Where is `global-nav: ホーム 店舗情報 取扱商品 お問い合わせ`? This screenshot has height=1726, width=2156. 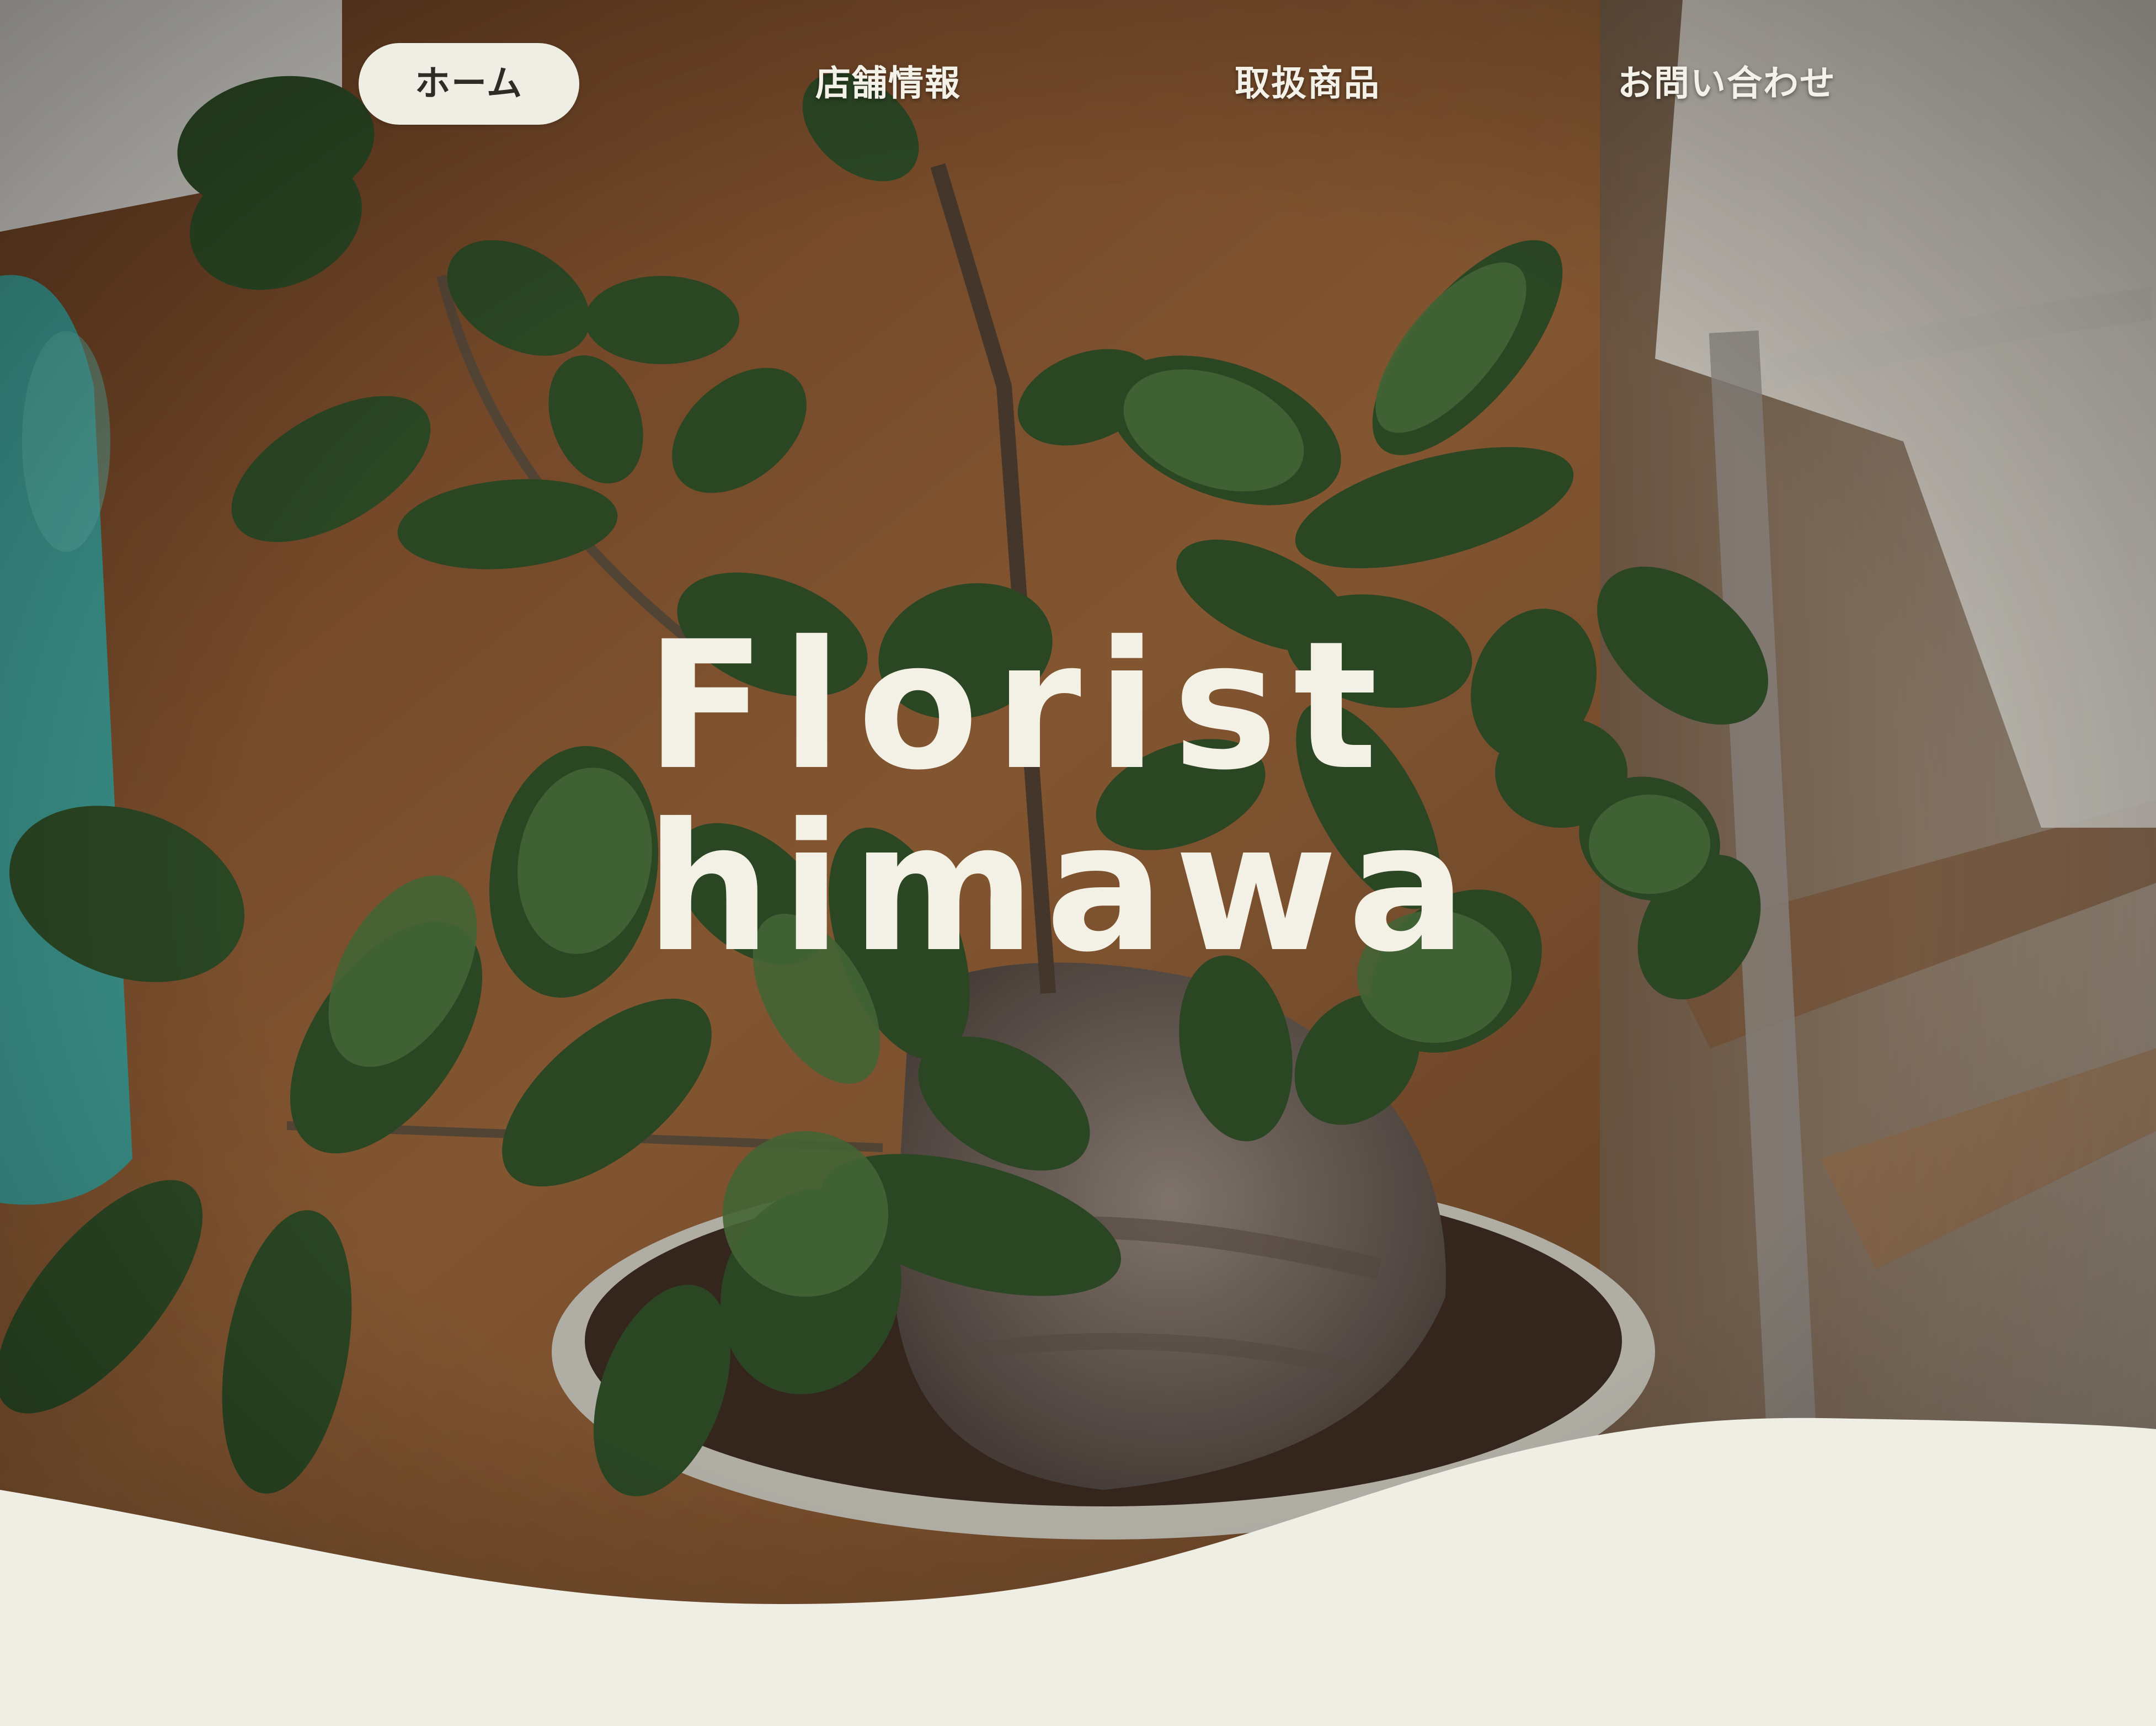 global-nav: ホーム 店舗情報 取扱商品 お問い合わせ is located at coordinates (1078, 83).